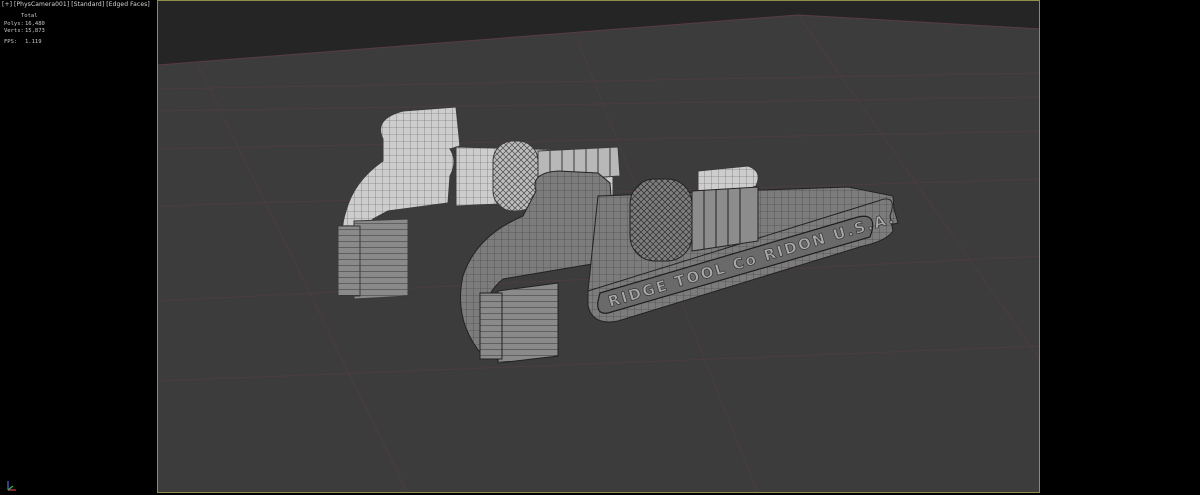 The height and width of the screenshot is (495, 1200). Describe the element at coordinates (35, 31) in the screenshot. I see `verts-value: 15,873` at that location.